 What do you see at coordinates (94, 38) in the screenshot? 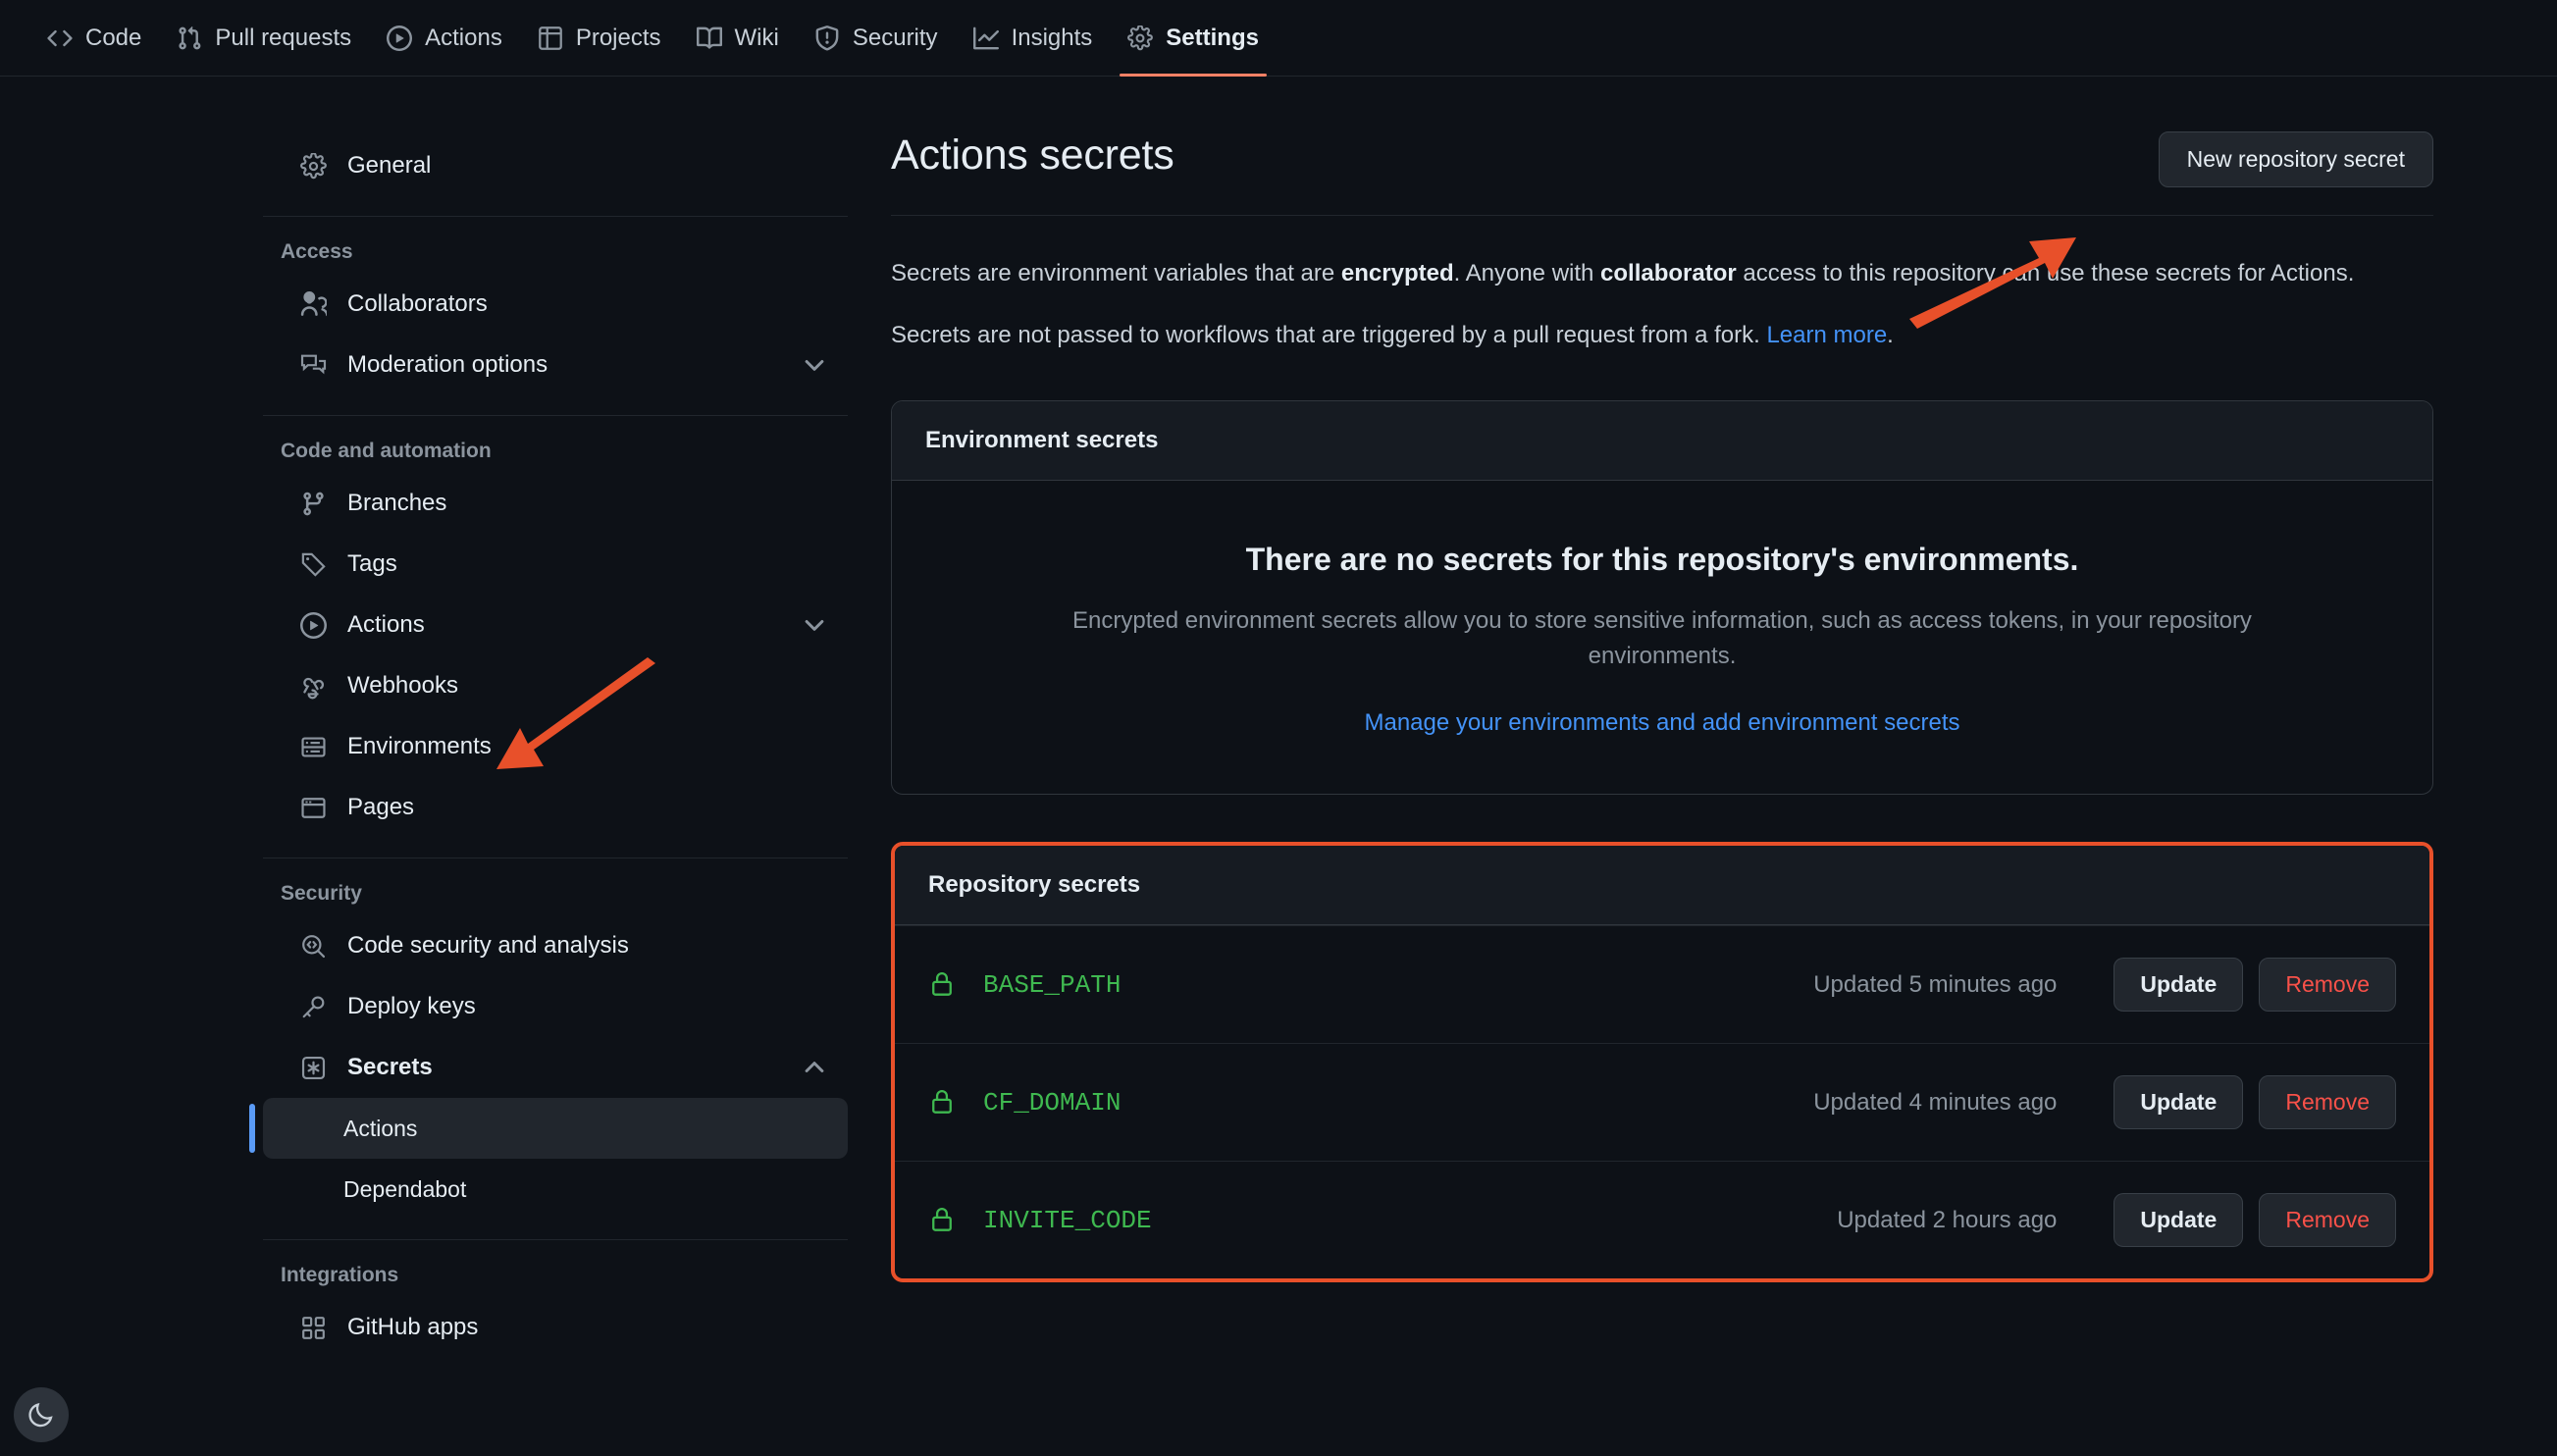
I see `nav-tab-code: Code` at bounding box center [94, 38].